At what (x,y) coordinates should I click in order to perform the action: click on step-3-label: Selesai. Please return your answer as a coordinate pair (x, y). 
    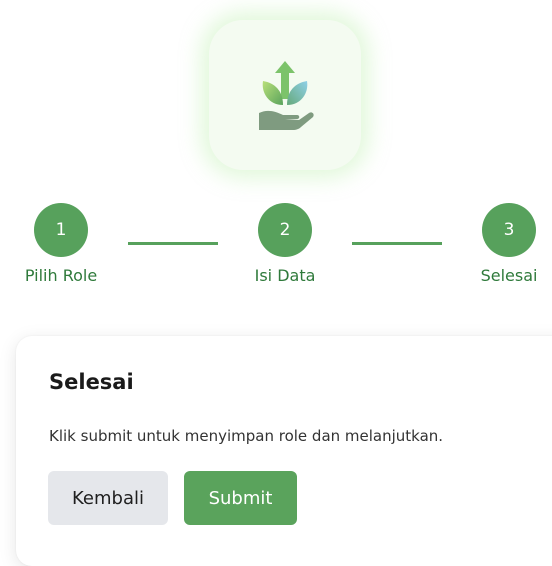
    Looking at the image, I should click on (509, 275).